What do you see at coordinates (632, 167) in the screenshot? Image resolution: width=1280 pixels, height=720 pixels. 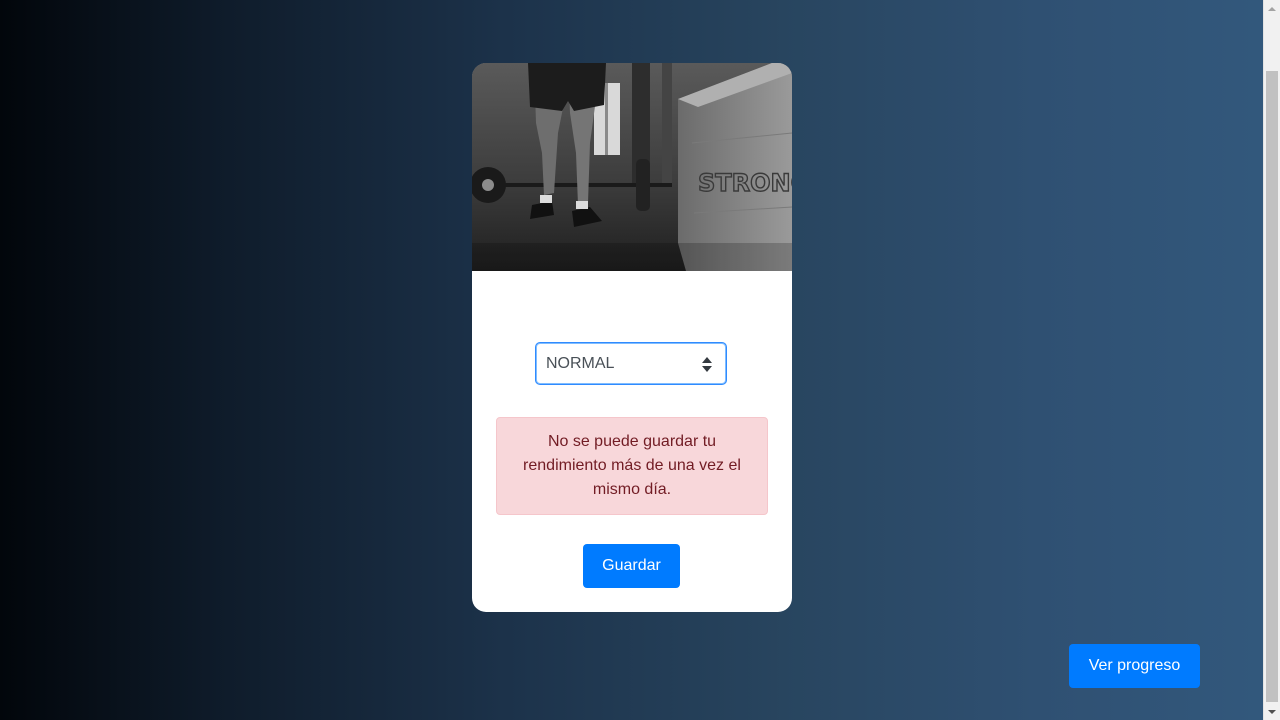 I see `gym-photo: STRONG` at bounding box center [632, 167].